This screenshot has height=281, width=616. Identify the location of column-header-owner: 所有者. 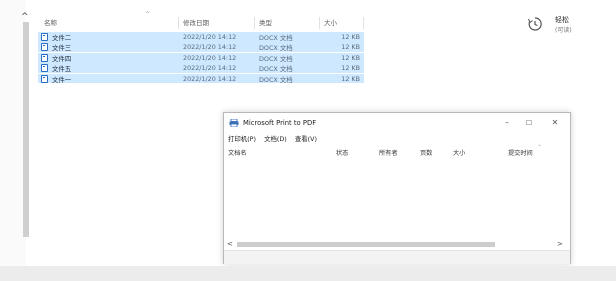
(388, 152).